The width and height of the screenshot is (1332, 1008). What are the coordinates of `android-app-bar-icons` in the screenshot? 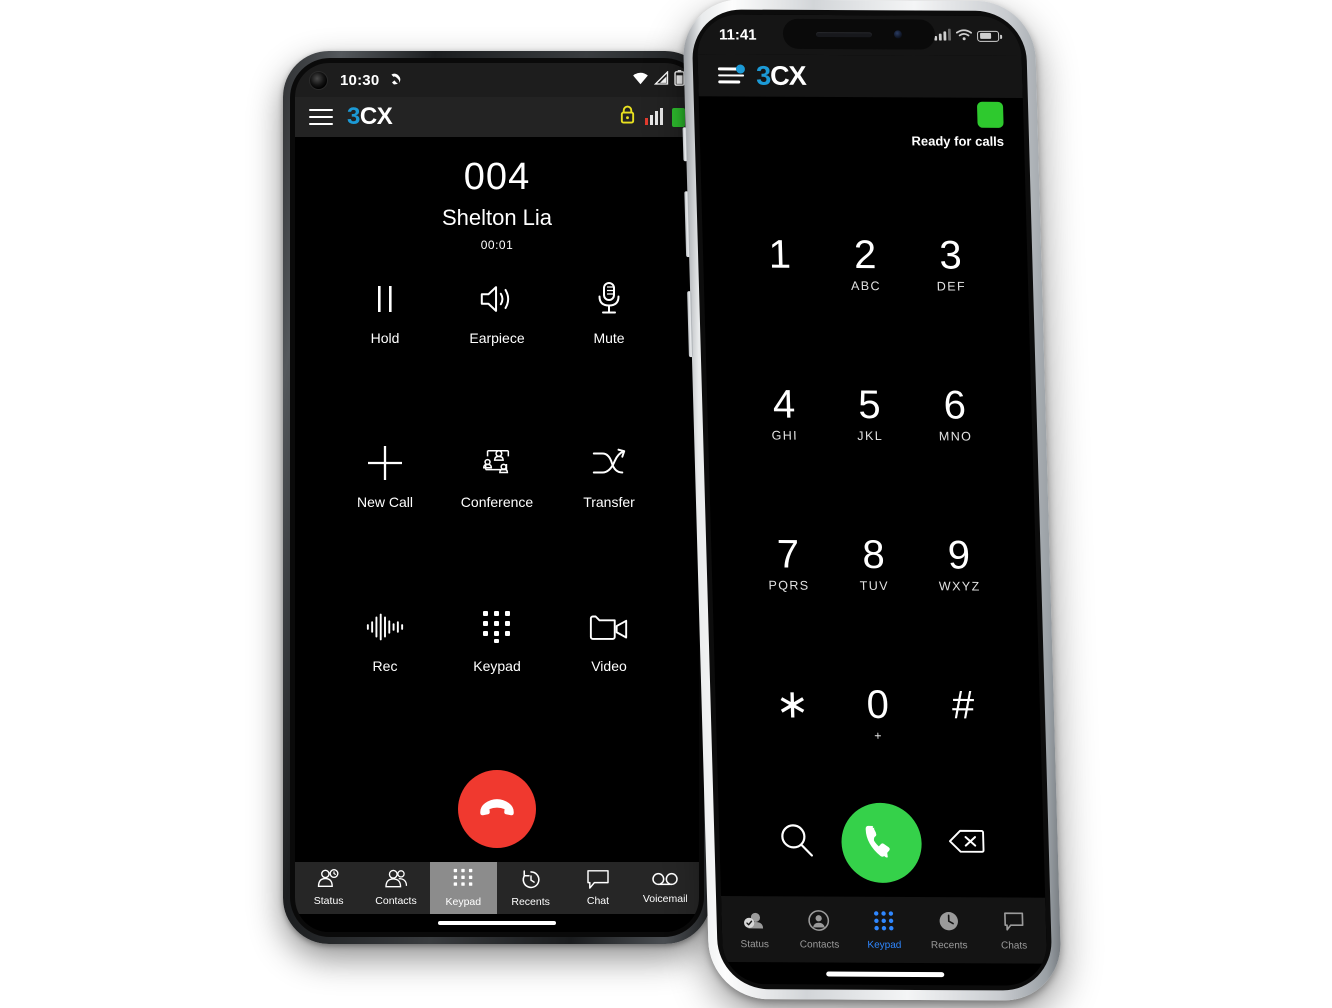 It's located at (652, 117).